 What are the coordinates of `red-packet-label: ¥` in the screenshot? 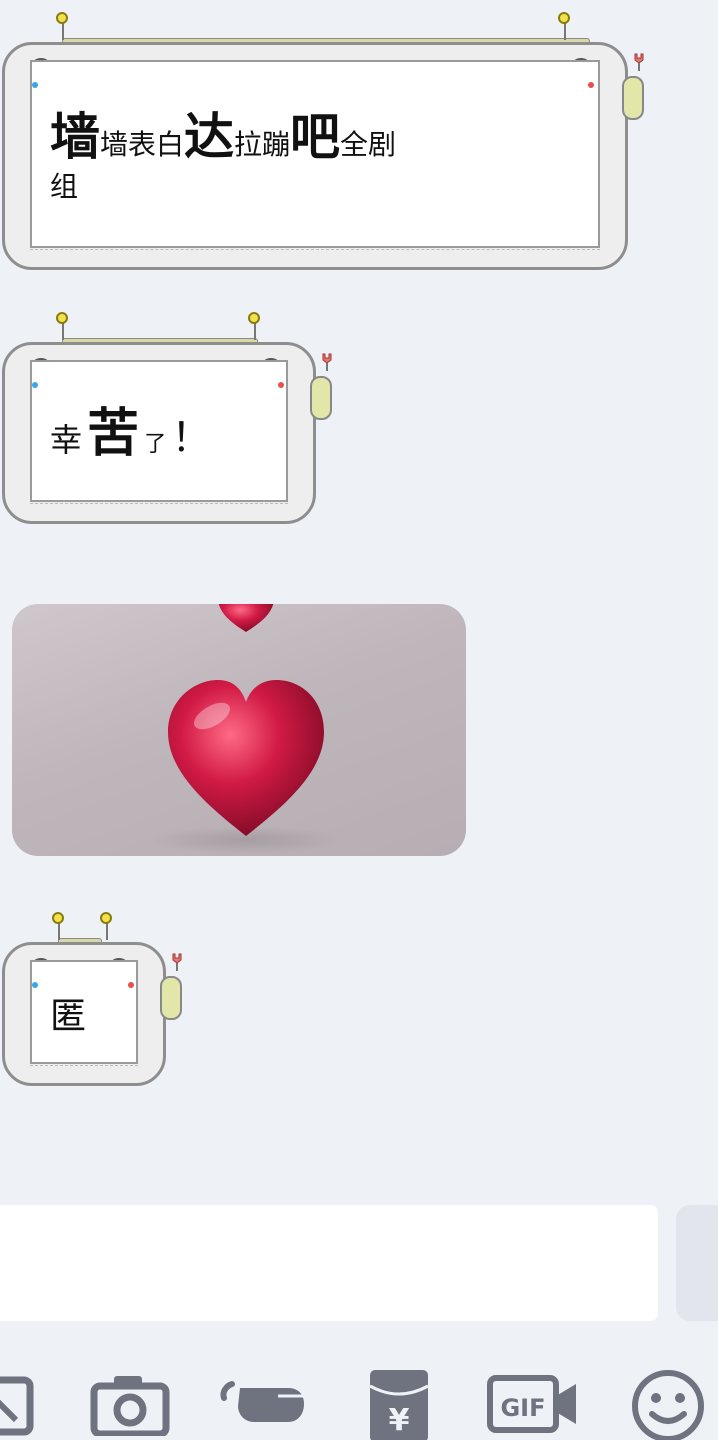 It's located at (399, 1420).